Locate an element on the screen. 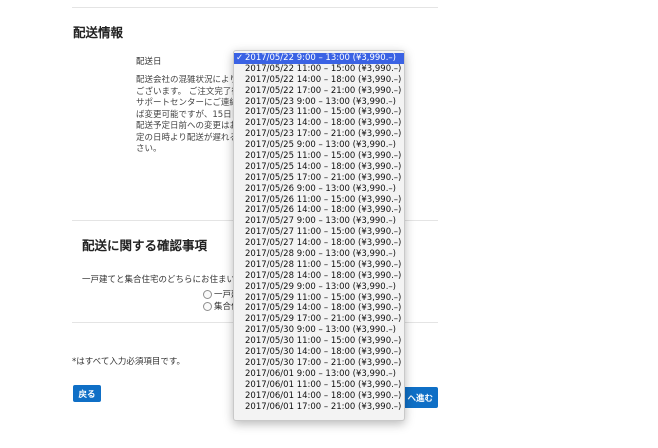 This screenshot has height=448, width=658. delivery-date-option: 2017/05/28 14:00 – 18:00 (¥3,990.–) is located at coordinates (319, 276).